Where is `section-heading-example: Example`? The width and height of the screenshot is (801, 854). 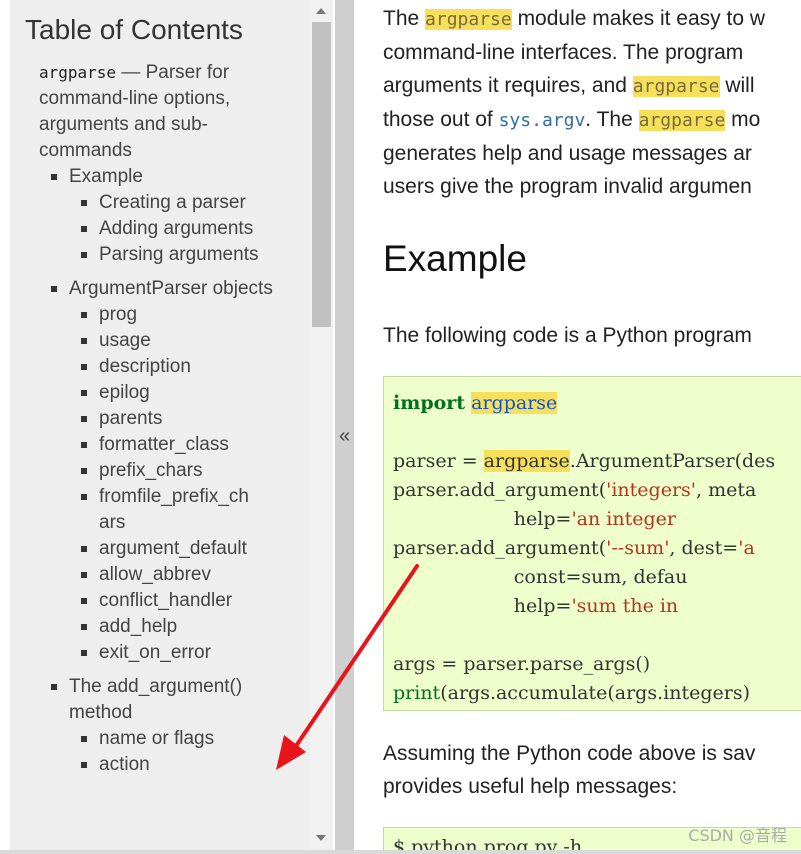
section-heading-example: Example is located at coordinates (455, 258).